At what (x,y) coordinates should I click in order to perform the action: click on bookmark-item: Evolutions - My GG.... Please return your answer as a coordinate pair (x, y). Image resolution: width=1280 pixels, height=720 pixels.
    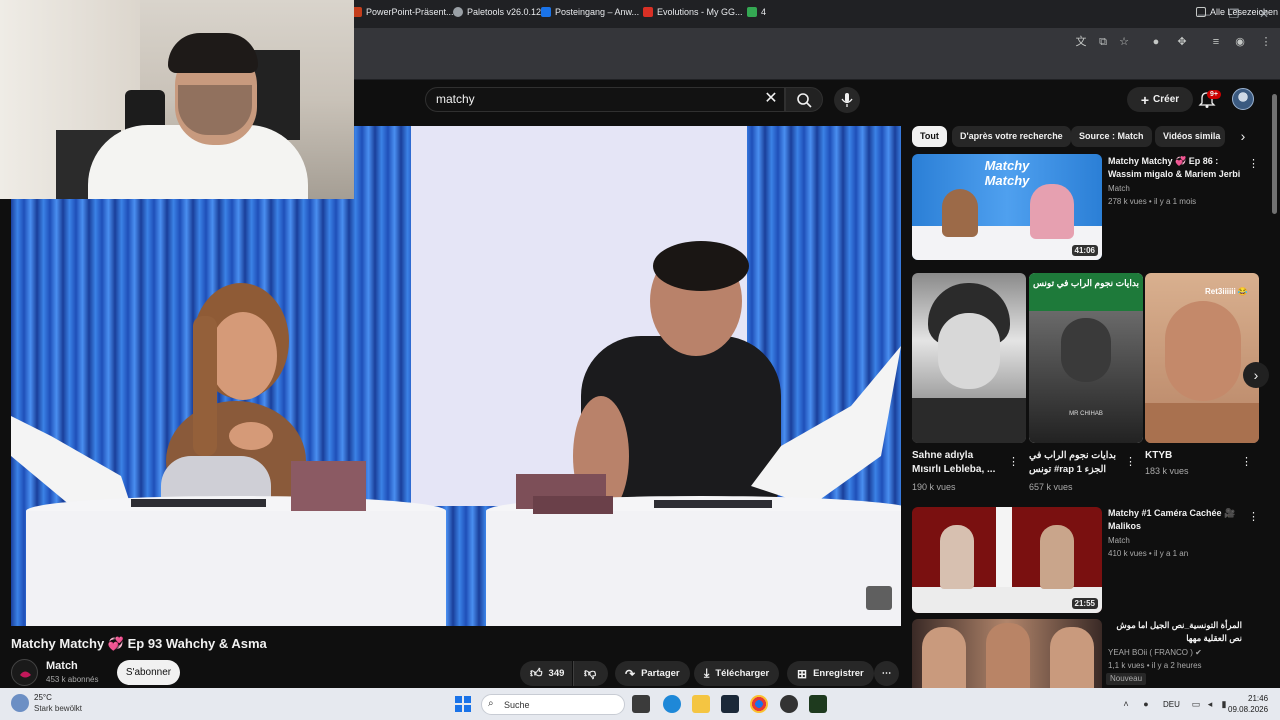
    Looking at the image, I should click on (693, 12).